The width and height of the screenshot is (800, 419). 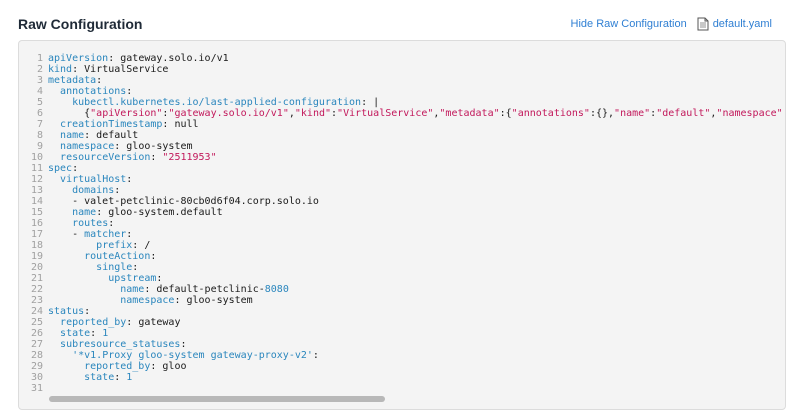 I want to click on yaml-key: annotations, so click(x=93, y=91).